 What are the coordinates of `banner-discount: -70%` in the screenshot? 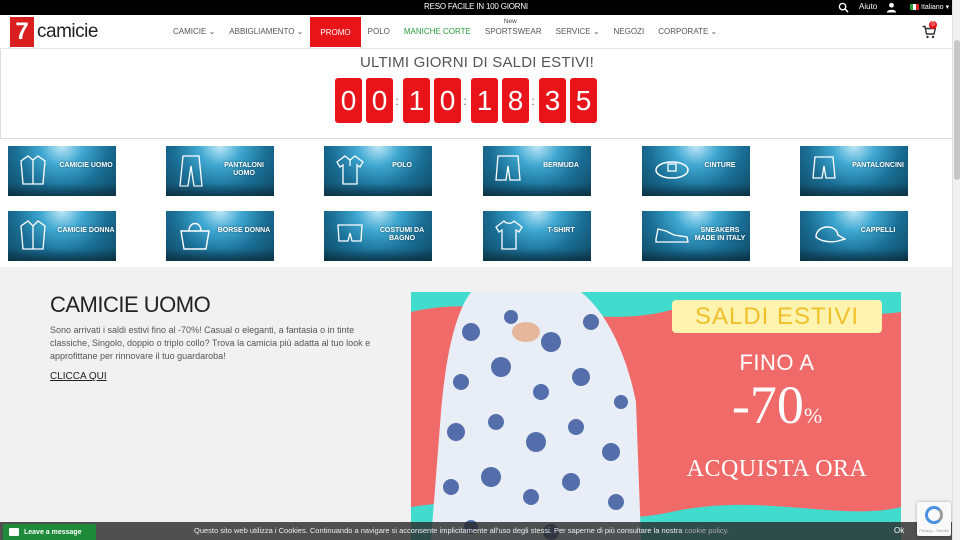 It's located at (777, 410).